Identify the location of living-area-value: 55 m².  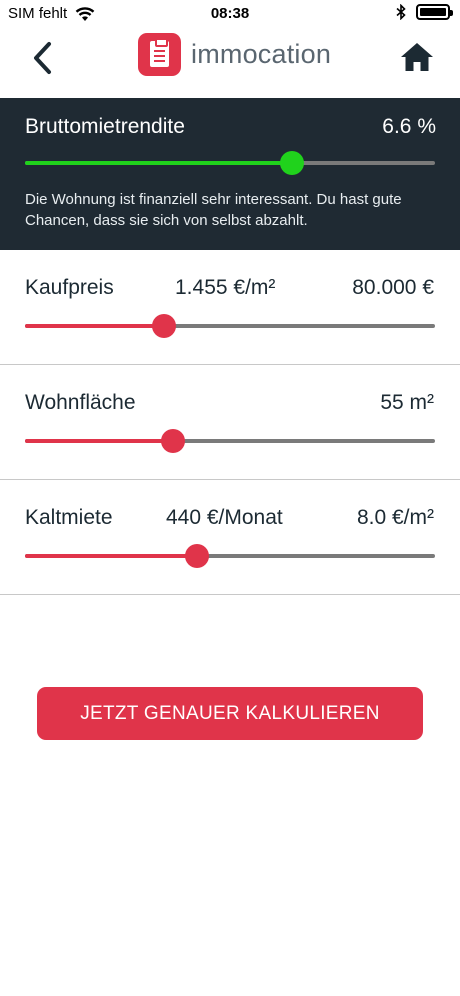
(407, 402).